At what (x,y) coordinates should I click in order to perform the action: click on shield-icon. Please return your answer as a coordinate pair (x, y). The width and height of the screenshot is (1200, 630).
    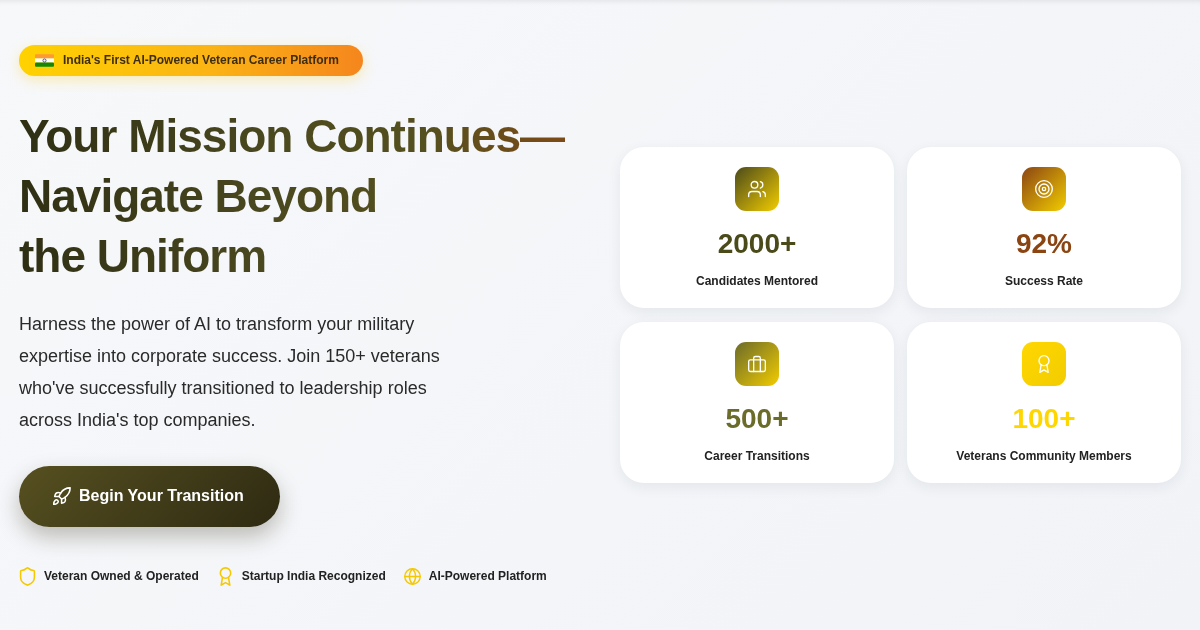
    Looking at the image, I should click on (27, 576).